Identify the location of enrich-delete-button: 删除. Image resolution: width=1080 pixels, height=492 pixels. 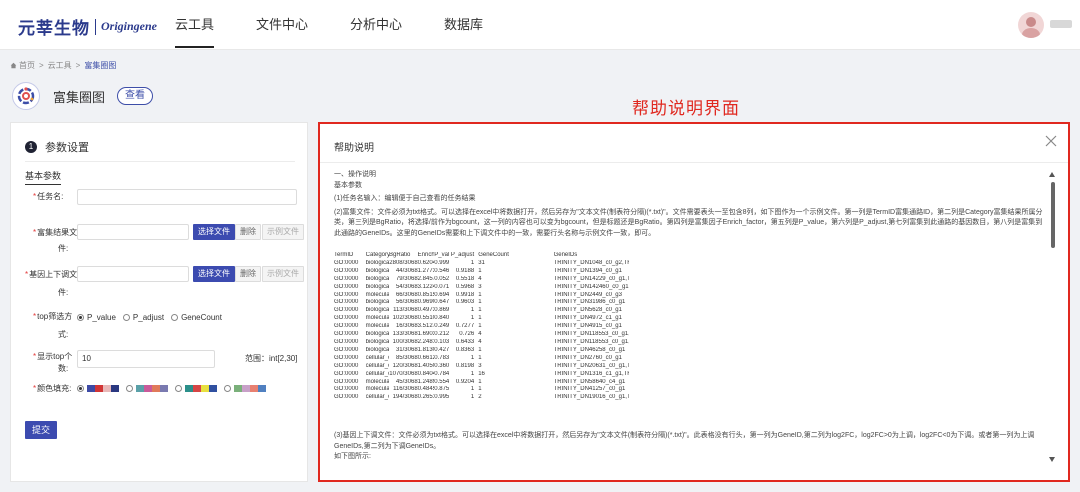
(248, 232).